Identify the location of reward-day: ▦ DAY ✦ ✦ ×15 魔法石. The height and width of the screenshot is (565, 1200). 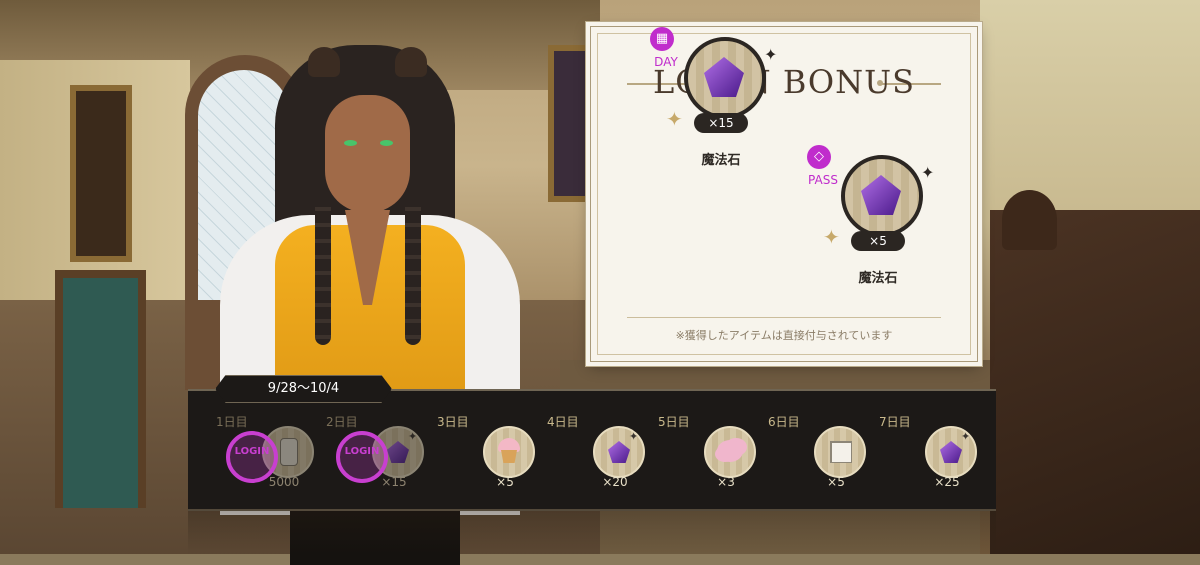
(711, 97).